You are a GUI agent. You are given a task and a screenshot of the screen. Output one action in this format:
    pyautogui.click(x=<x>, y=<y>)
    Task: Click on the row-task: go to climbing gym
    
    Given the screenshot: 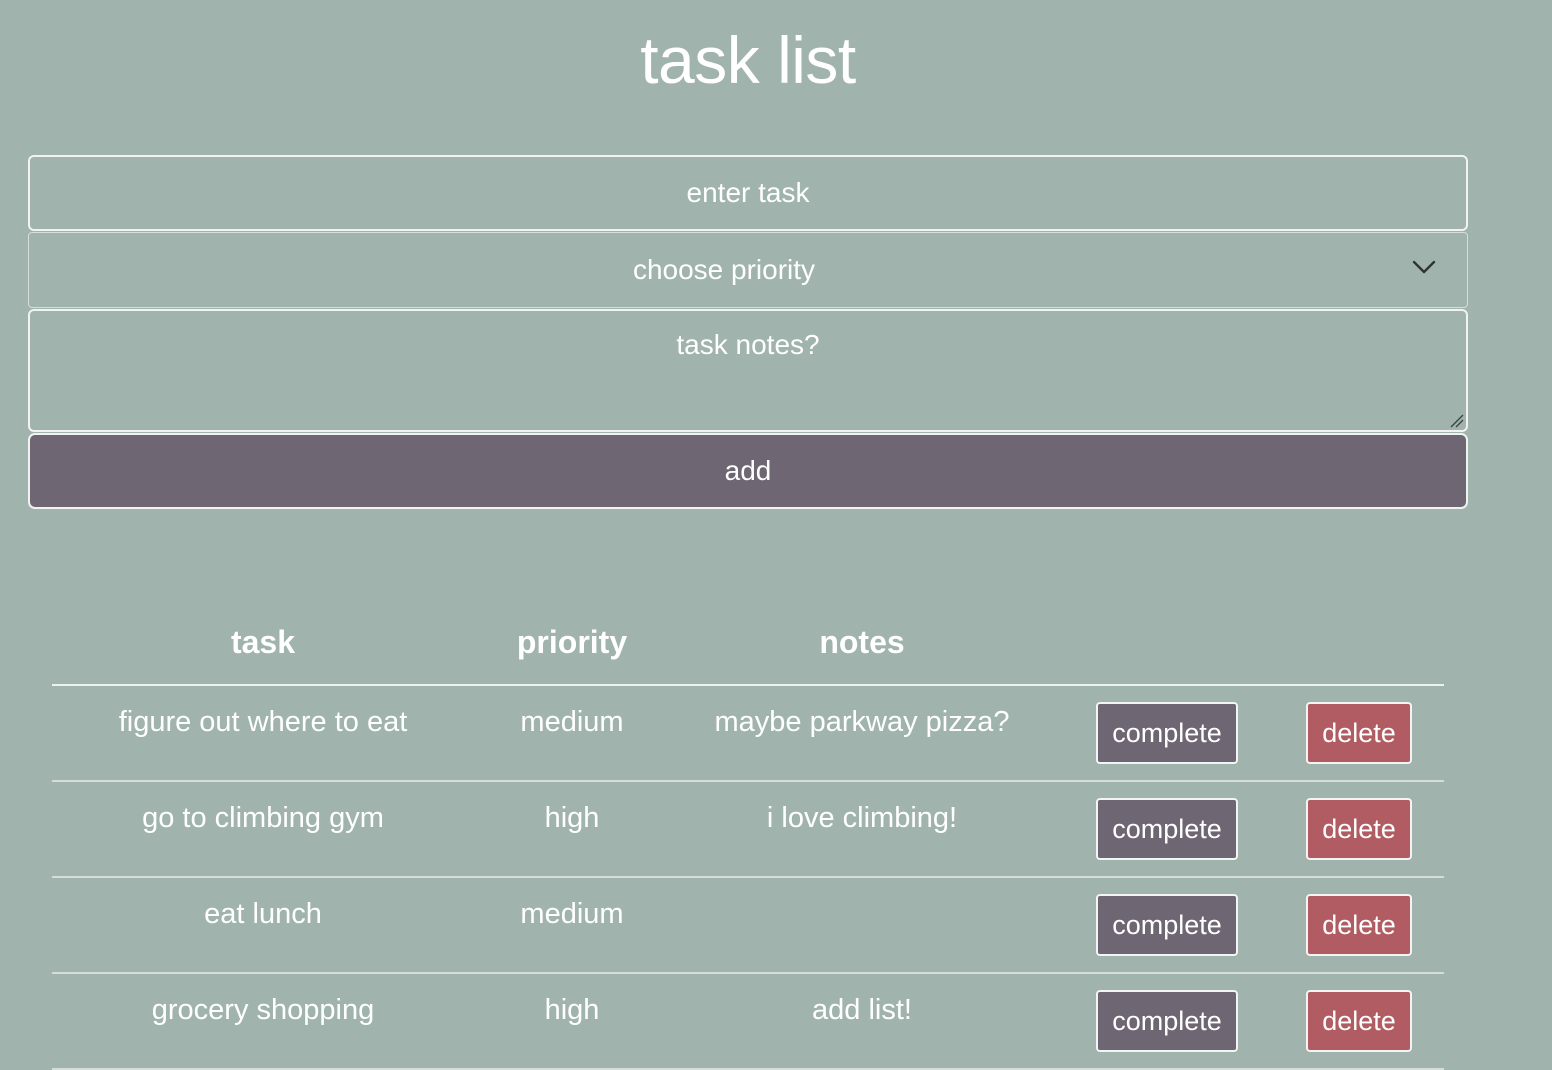 What is the action you would take?
    pyautogui.click(x=263, y=829)
    